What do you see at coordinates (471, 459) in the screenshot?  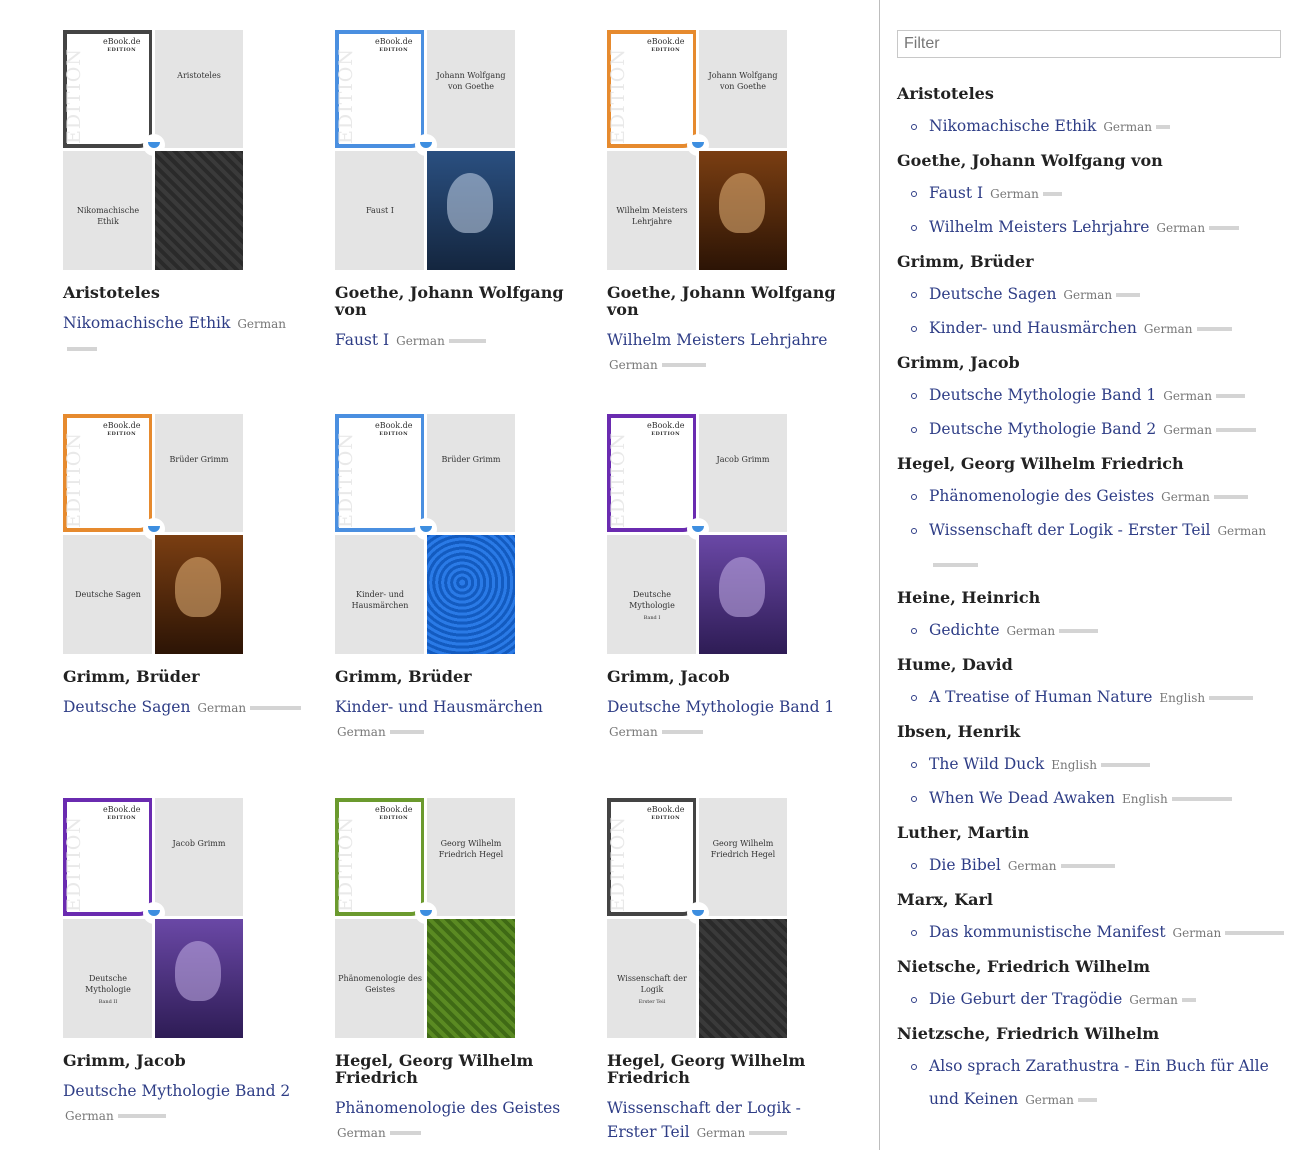 I see `cover-author: Brüder Grimm` at bounding box center [471, 459].